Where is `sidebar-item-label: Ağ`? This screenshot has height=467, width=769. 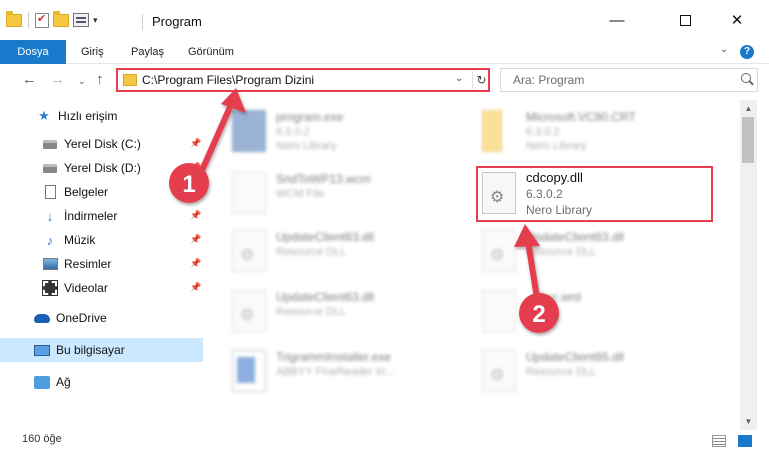 sidebar-item-label: Ağ is located at coordinates (63, 382).